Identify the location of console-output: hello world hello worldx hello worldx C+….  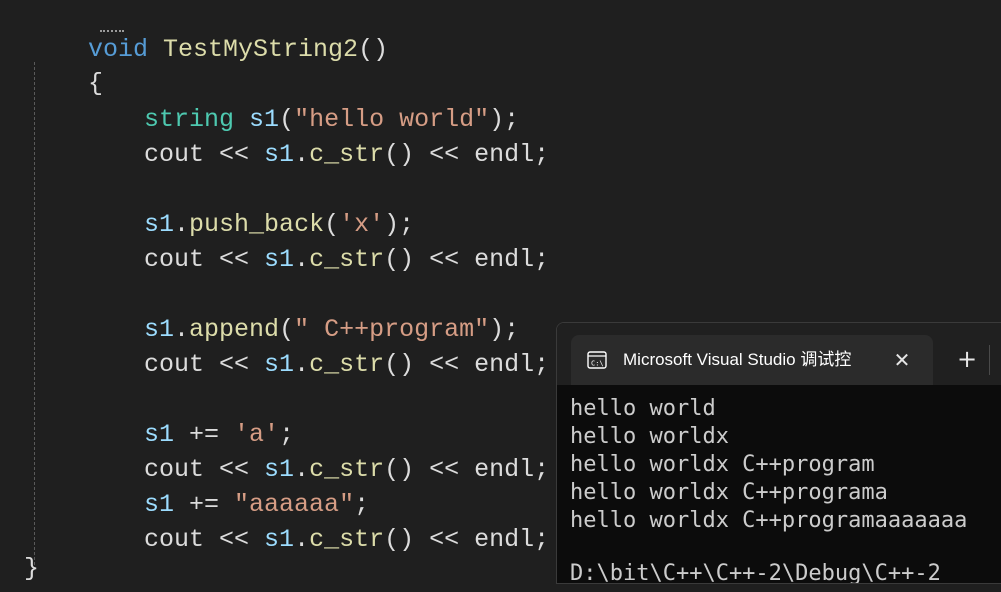
(779, 484).